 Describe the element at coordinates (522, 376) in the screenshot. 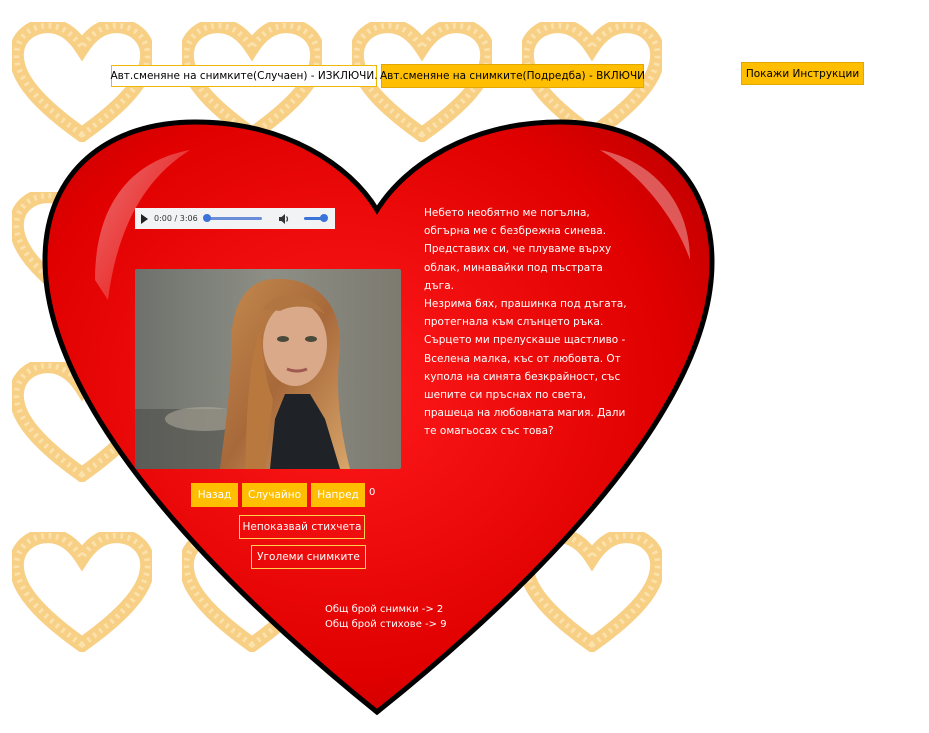

I see `poem-line: купола на синята безкрайност, със` at that location.